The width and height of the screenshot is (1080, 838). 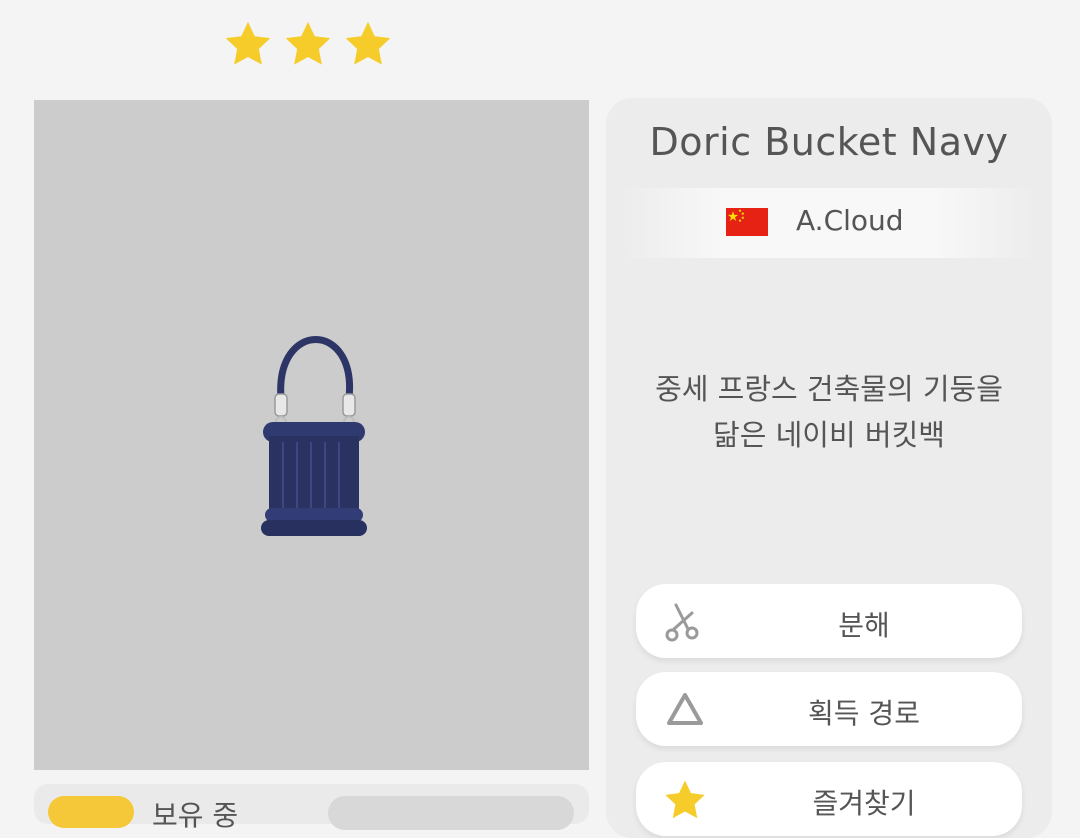 I want to click on scissors-icon, so click(x=682, y=622).